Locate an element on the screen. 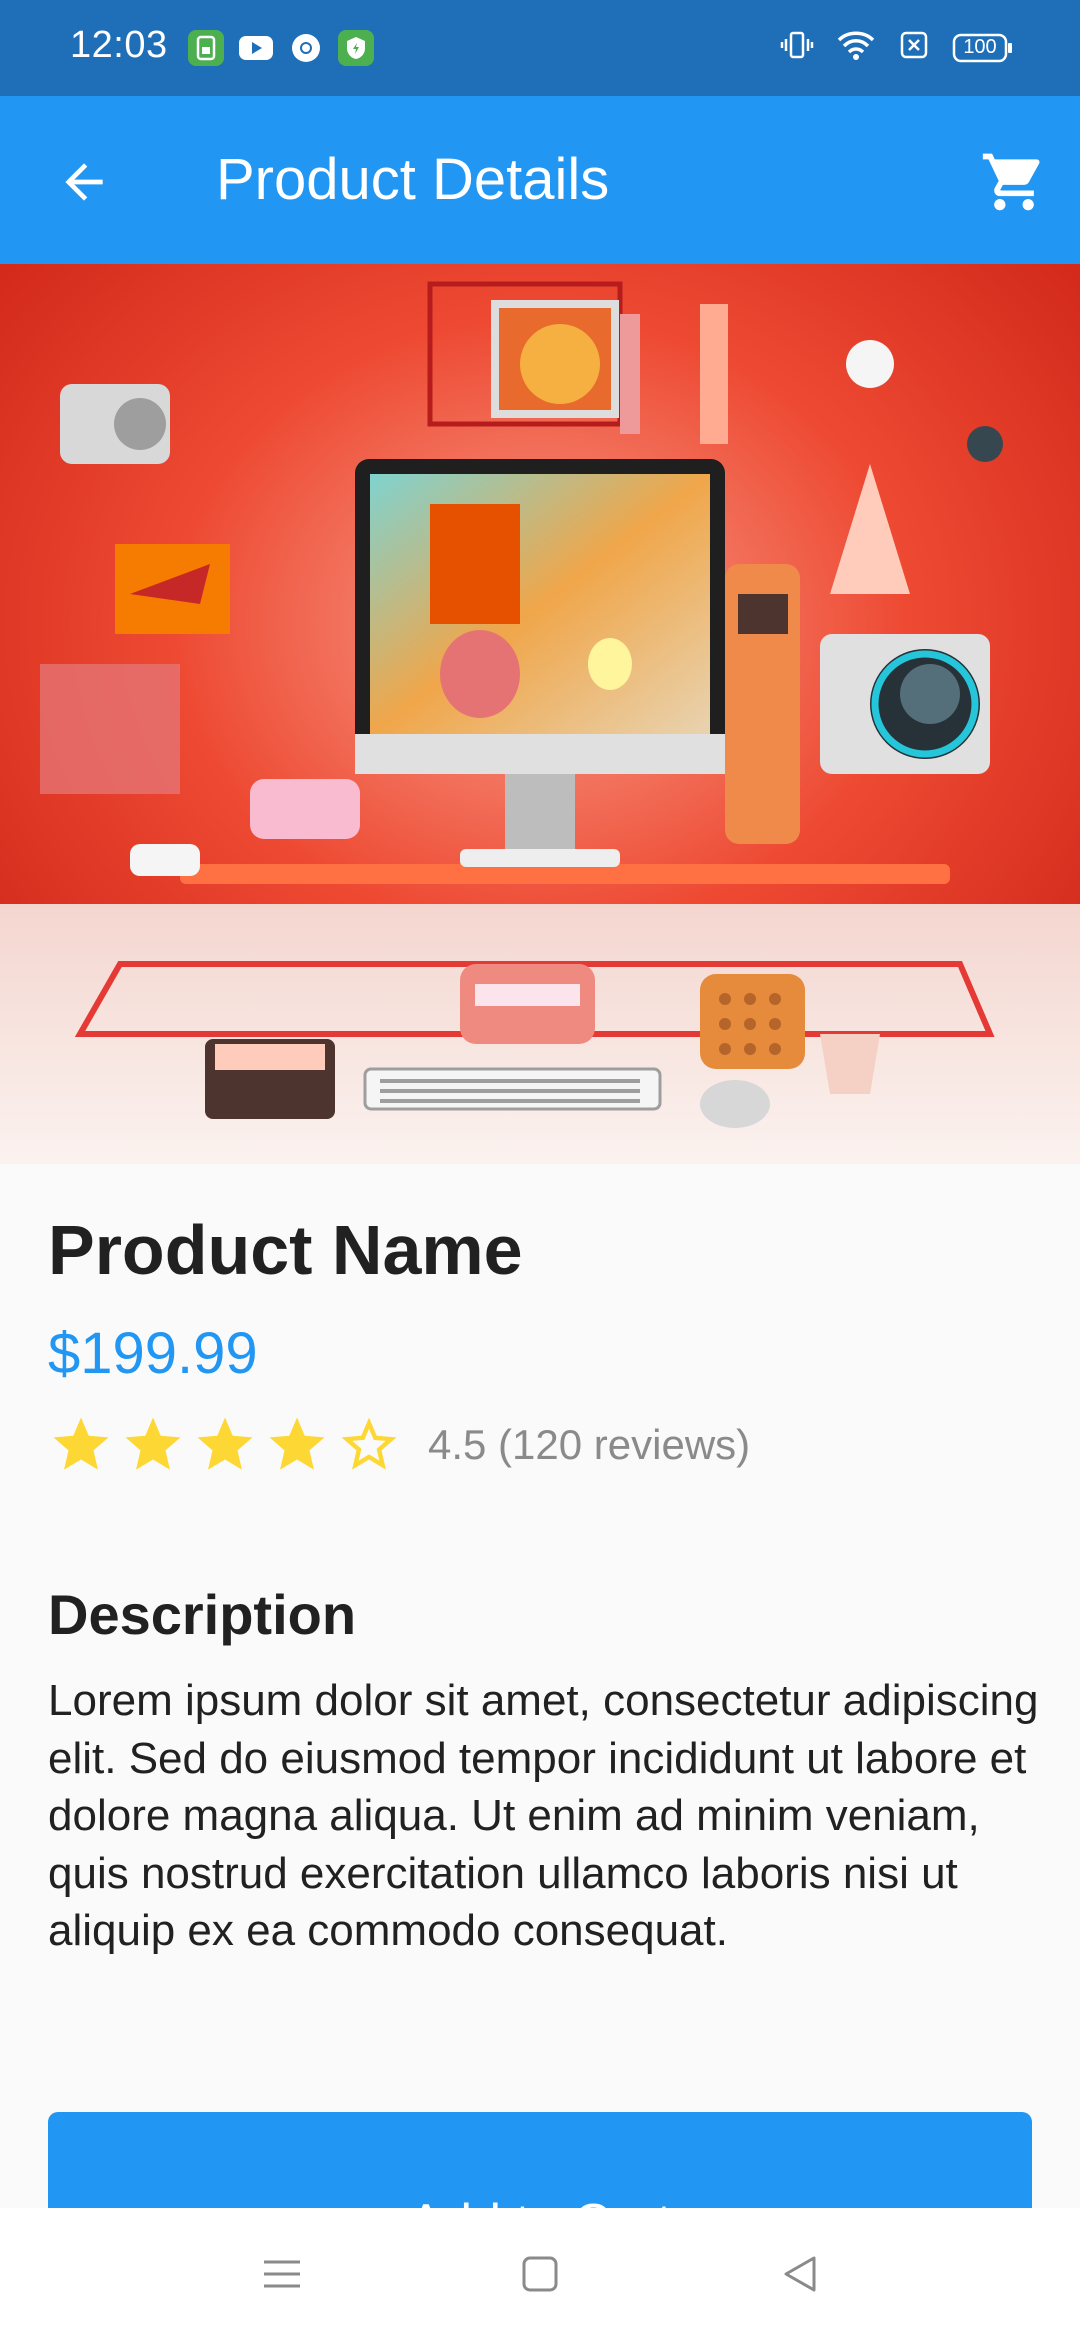  page-title: Product Details is located at coordinates (413, 179).